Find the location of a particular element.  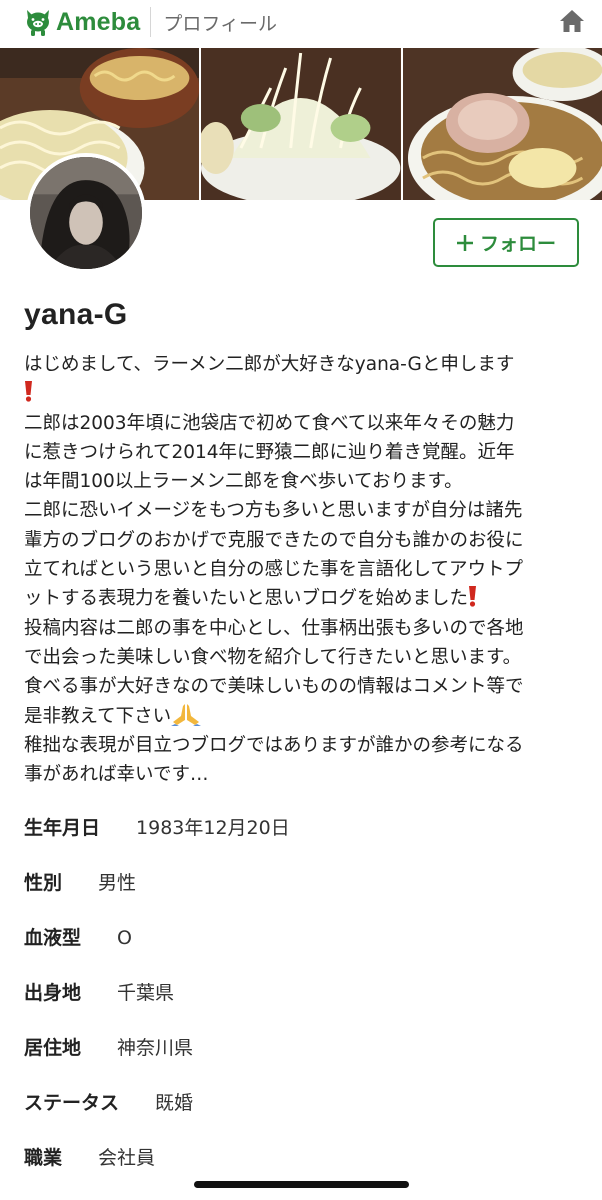

info-value: O is located at coordinates (124, 938).